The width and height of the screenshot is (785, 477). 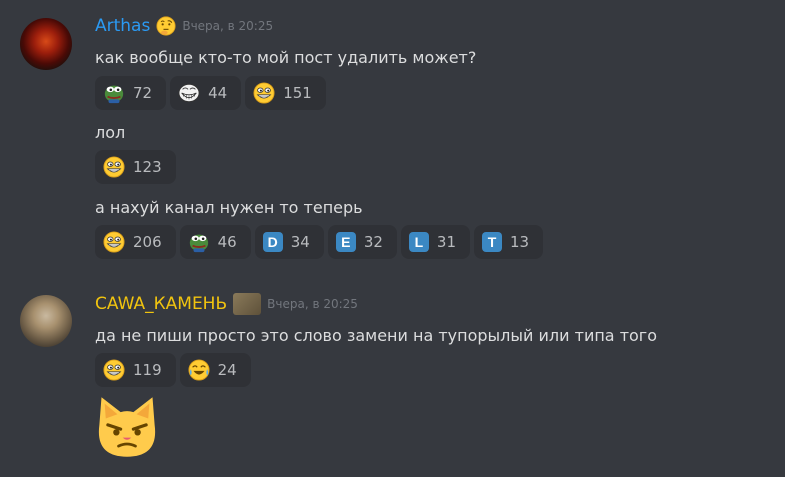 What do you see at coordinates (297, 93) in the screenshot?
I see `reaction-count: 151` at bounding box center [297, 93].